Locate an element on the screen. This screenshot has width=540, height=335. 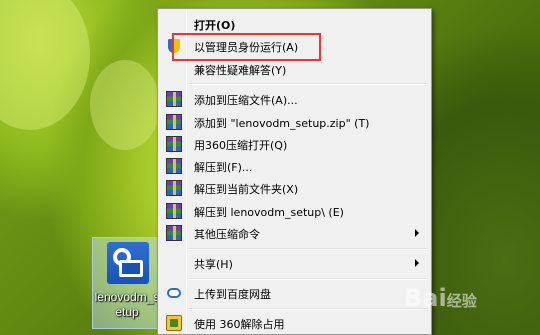
watermark-suffix: 经验 is located at coordinates (461, 301).